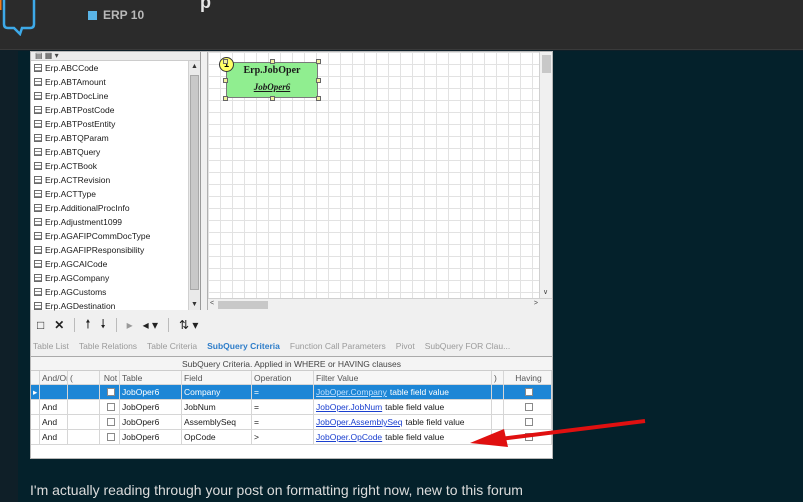  What do you see at coordinates (405, 346) in the screenshot?
I see `tab-pivot: Pivot` at bounding box center [405, 346].